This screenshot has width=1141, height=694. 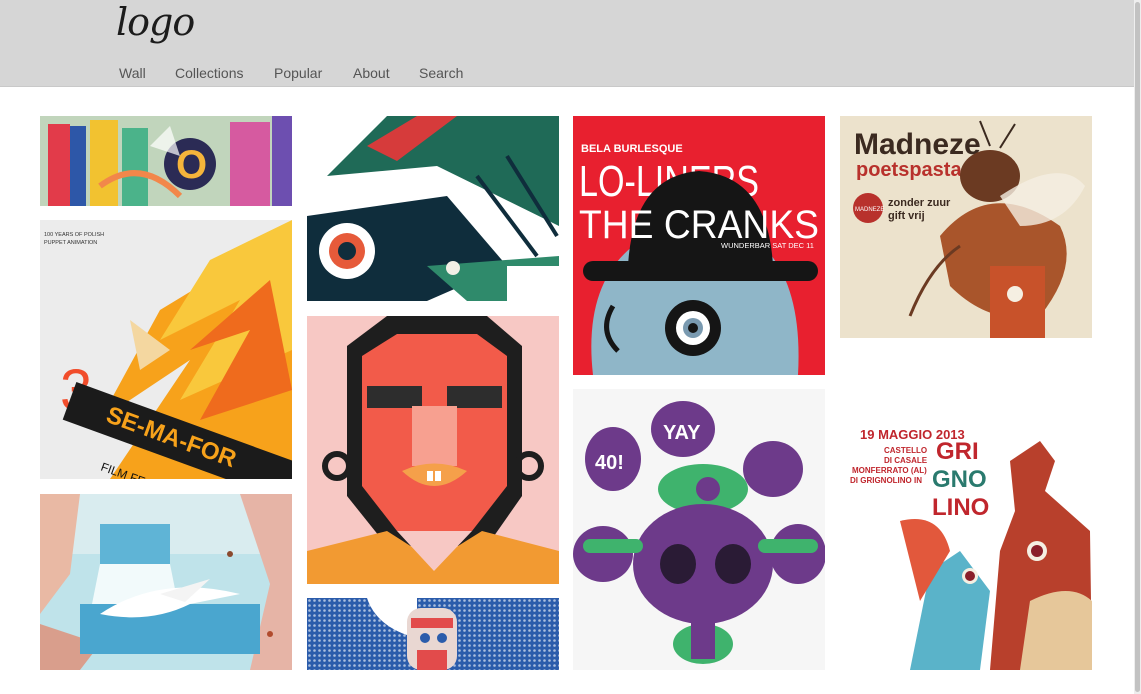 I want to click on gallery-tile-graffiti-skull: 40! YAY, so click(x=699, y=529).